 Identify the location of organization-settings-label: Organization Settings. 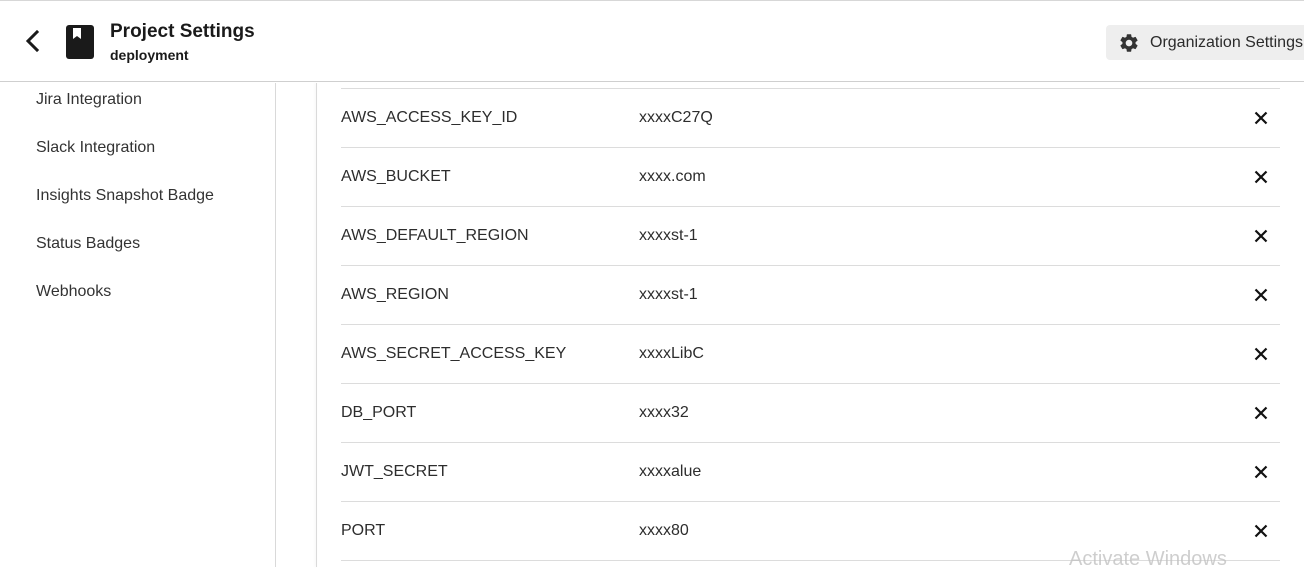
(1226, 42).